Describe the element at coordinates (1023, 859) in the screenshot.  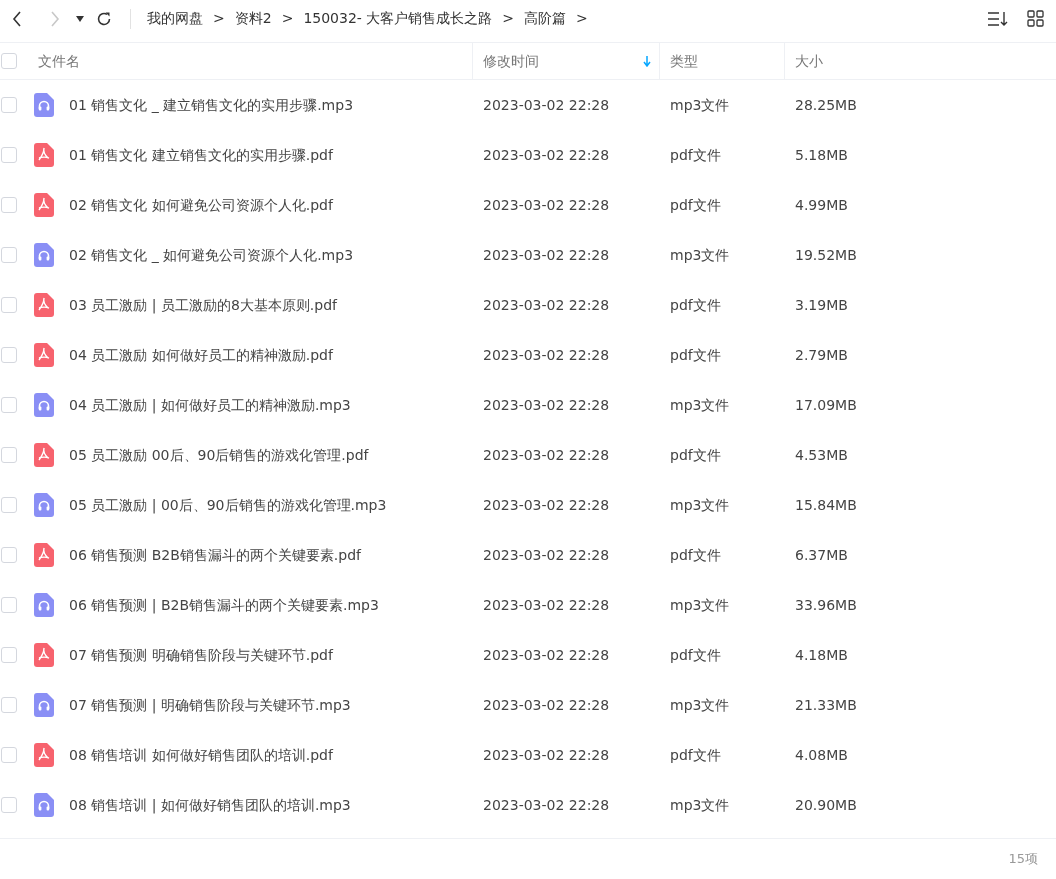
I see `item-count: 15项` at that location.